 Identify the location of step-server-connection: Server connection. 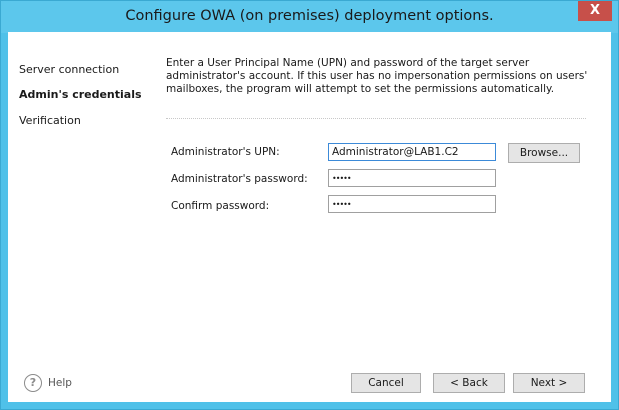
(69, 69).